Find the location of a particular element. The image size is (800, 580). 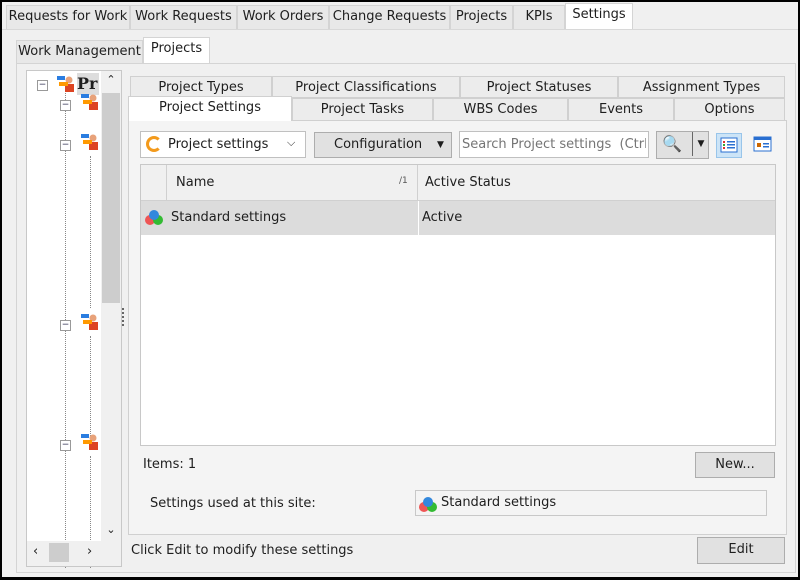

tab-project-types: Project Types is located at coordinates (201, 87).